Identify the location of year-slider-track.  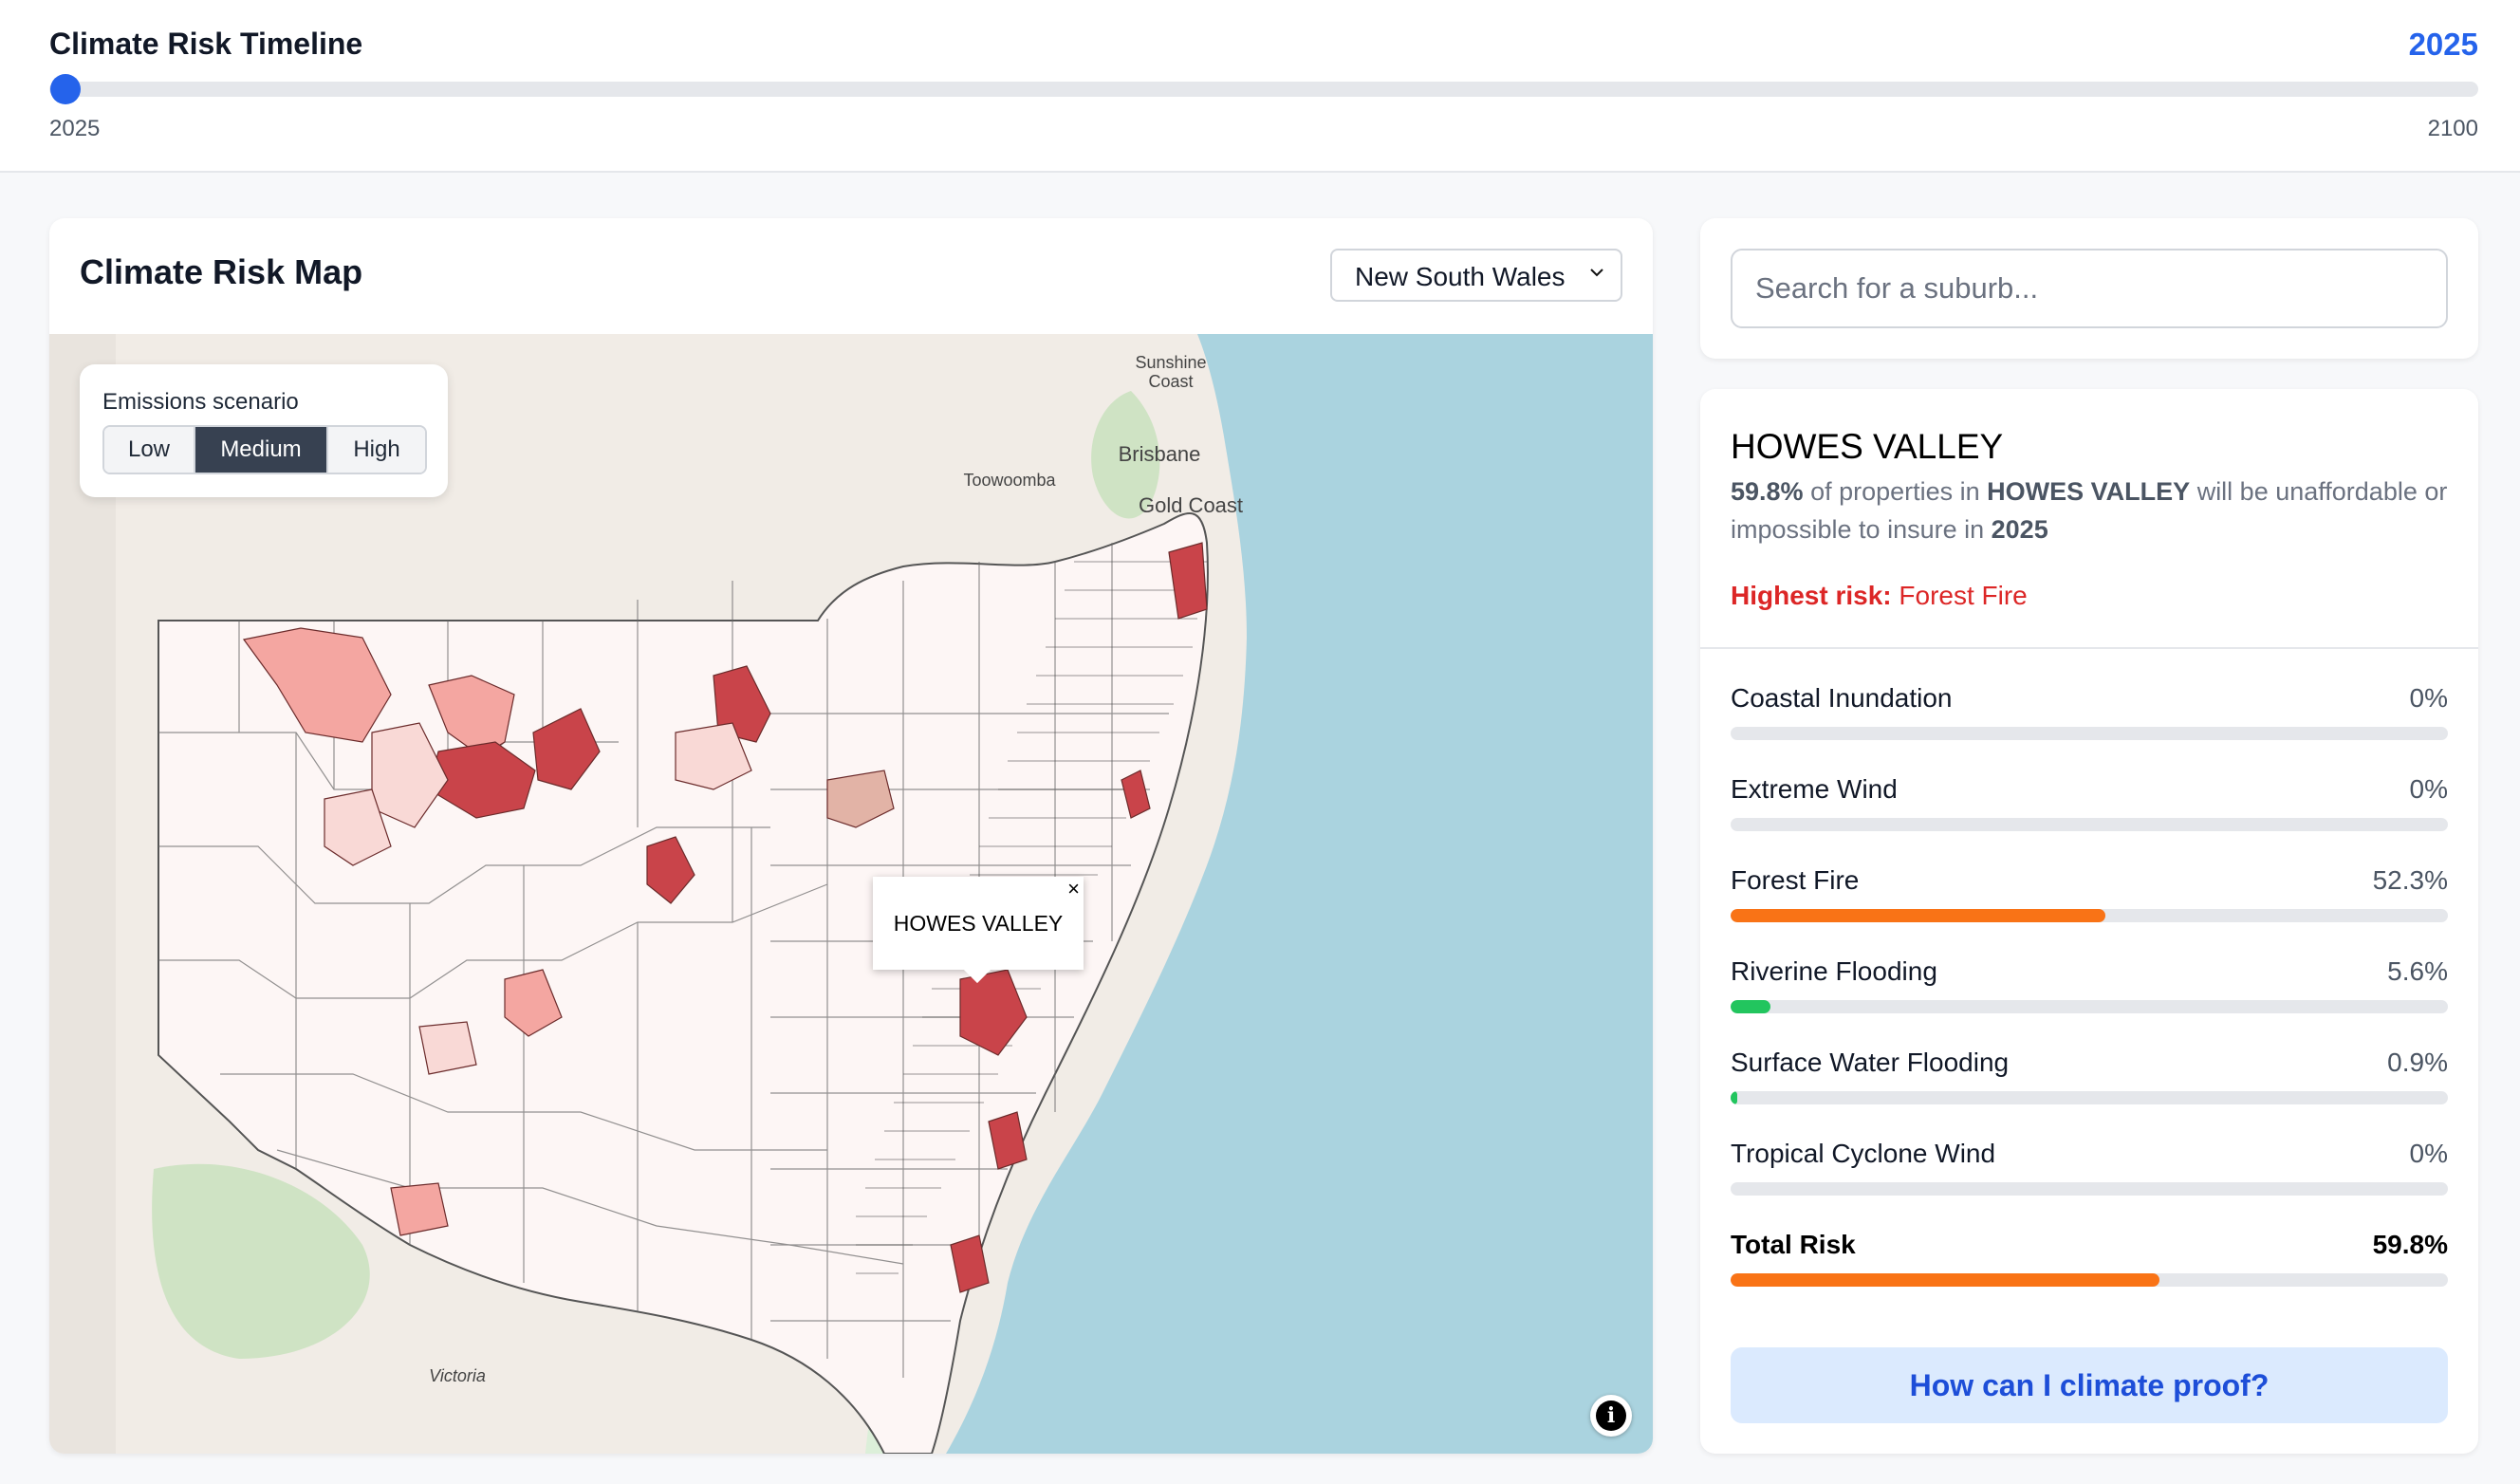
(1263, 90).